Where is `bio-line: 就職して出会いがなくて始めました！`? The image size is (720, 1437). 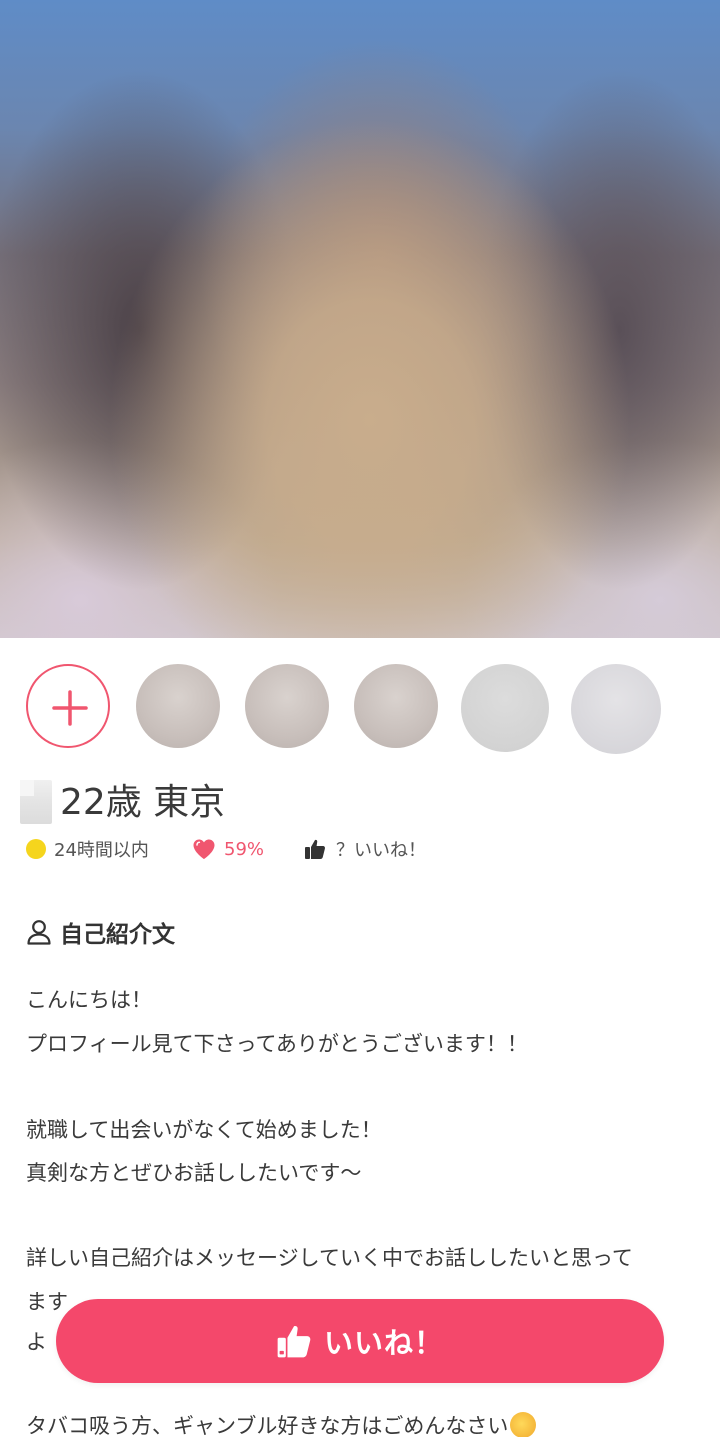 bio-line: 就職して出会いがなくて始めました！ is located at coordinates (204, 1130).